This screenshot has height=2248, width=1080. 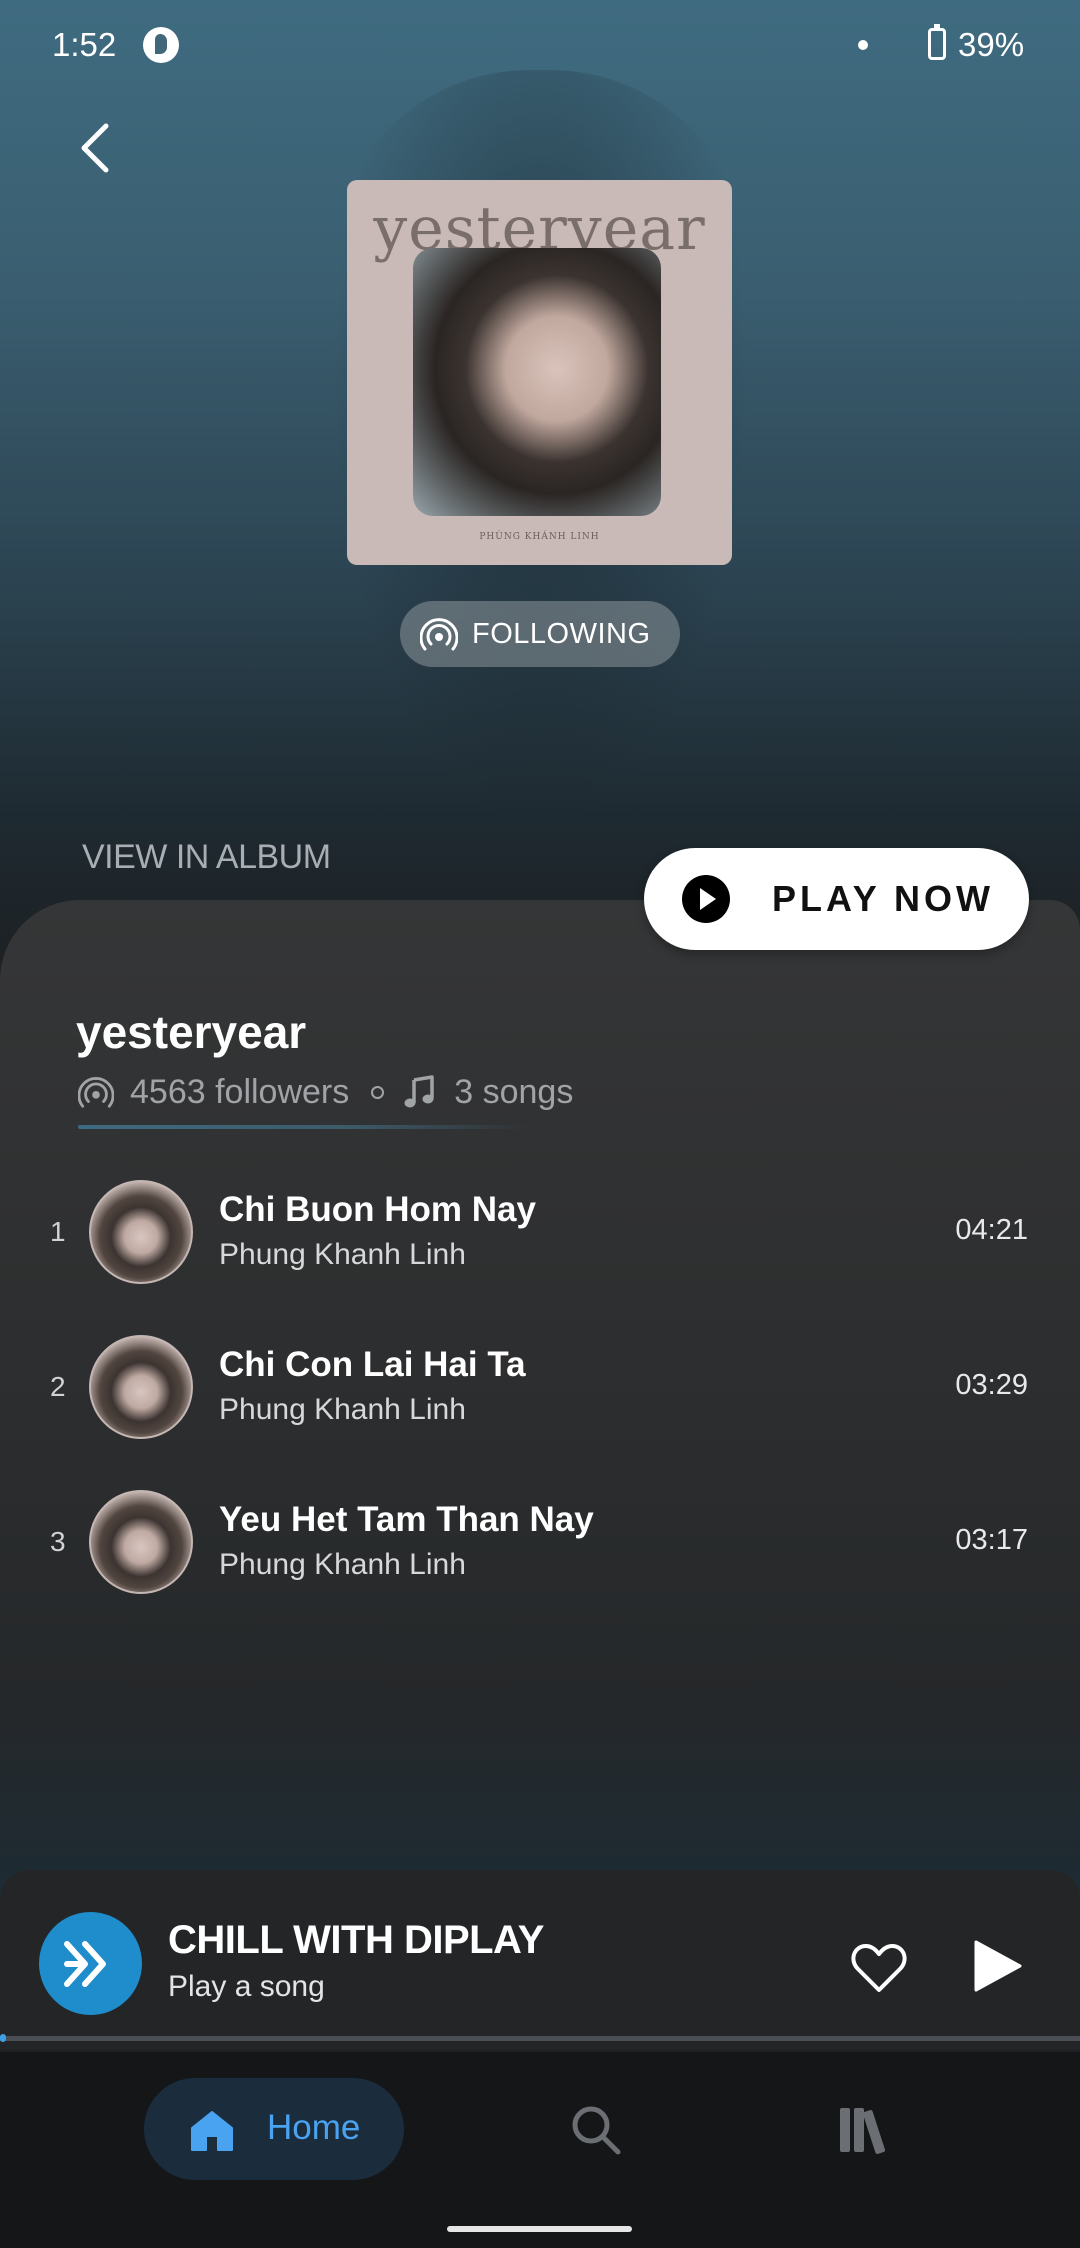 I want to click on bottom-navigation: Home, so click(x=540, y=2150).